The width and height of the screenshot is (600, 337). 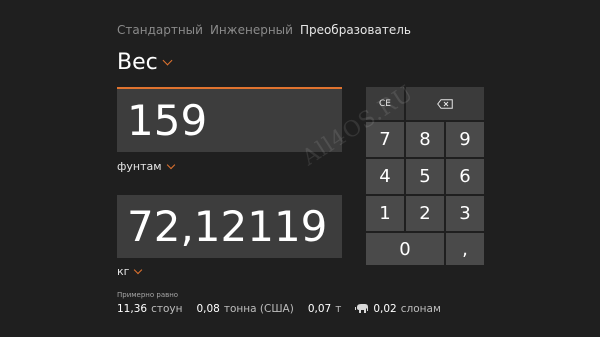 What do you see at coordinates (465, 139) in the screenshot?
I see `digit-9-button: 9` at bounding box center [465, 139].